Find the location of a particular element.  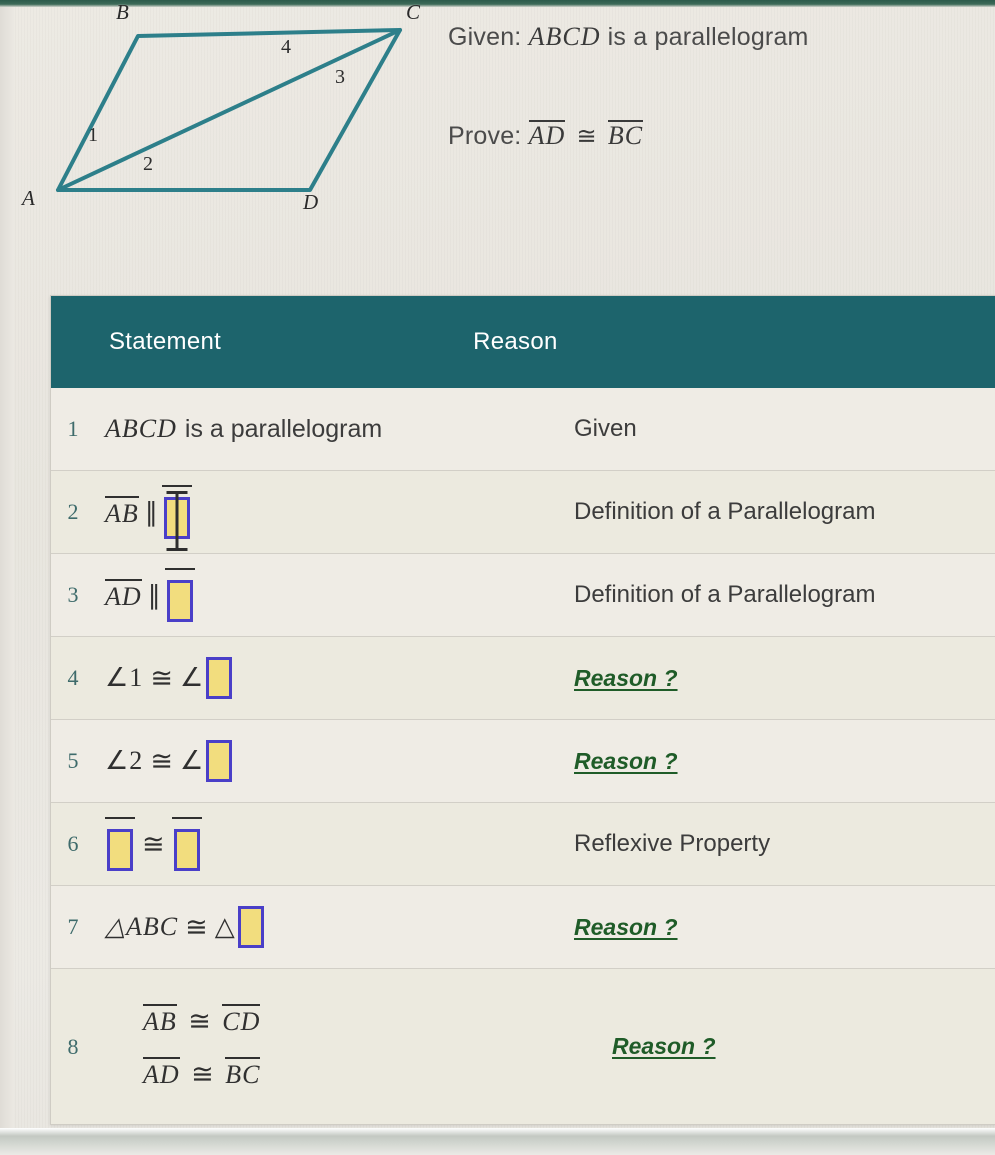

column-header-statement: Statement is located at coordinates (165, 341).